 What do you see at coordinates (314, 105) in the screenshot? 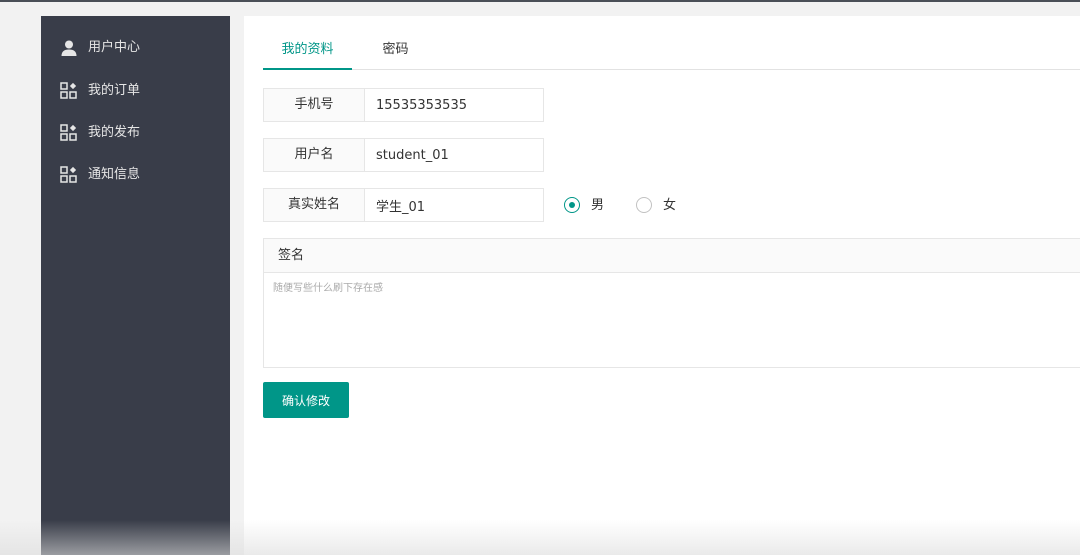
I see `phone-label: 手机号` at bounding box center [314, 105].